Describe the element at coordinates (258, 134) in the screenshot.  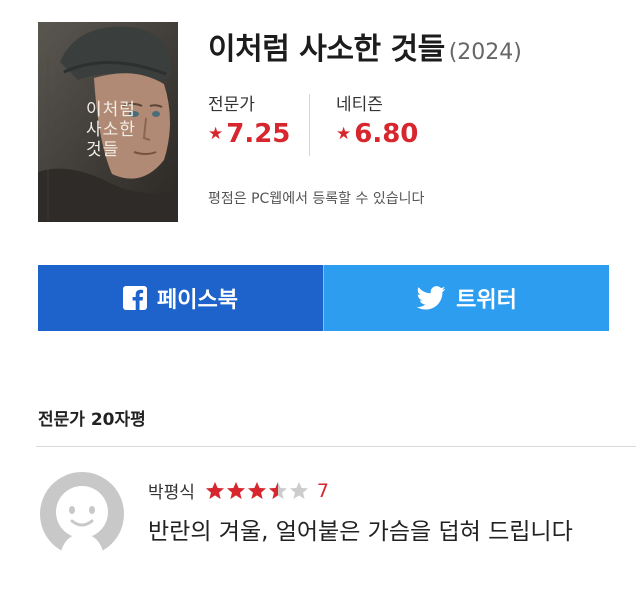
I see `critic-rating-value: 7.25` at that location.